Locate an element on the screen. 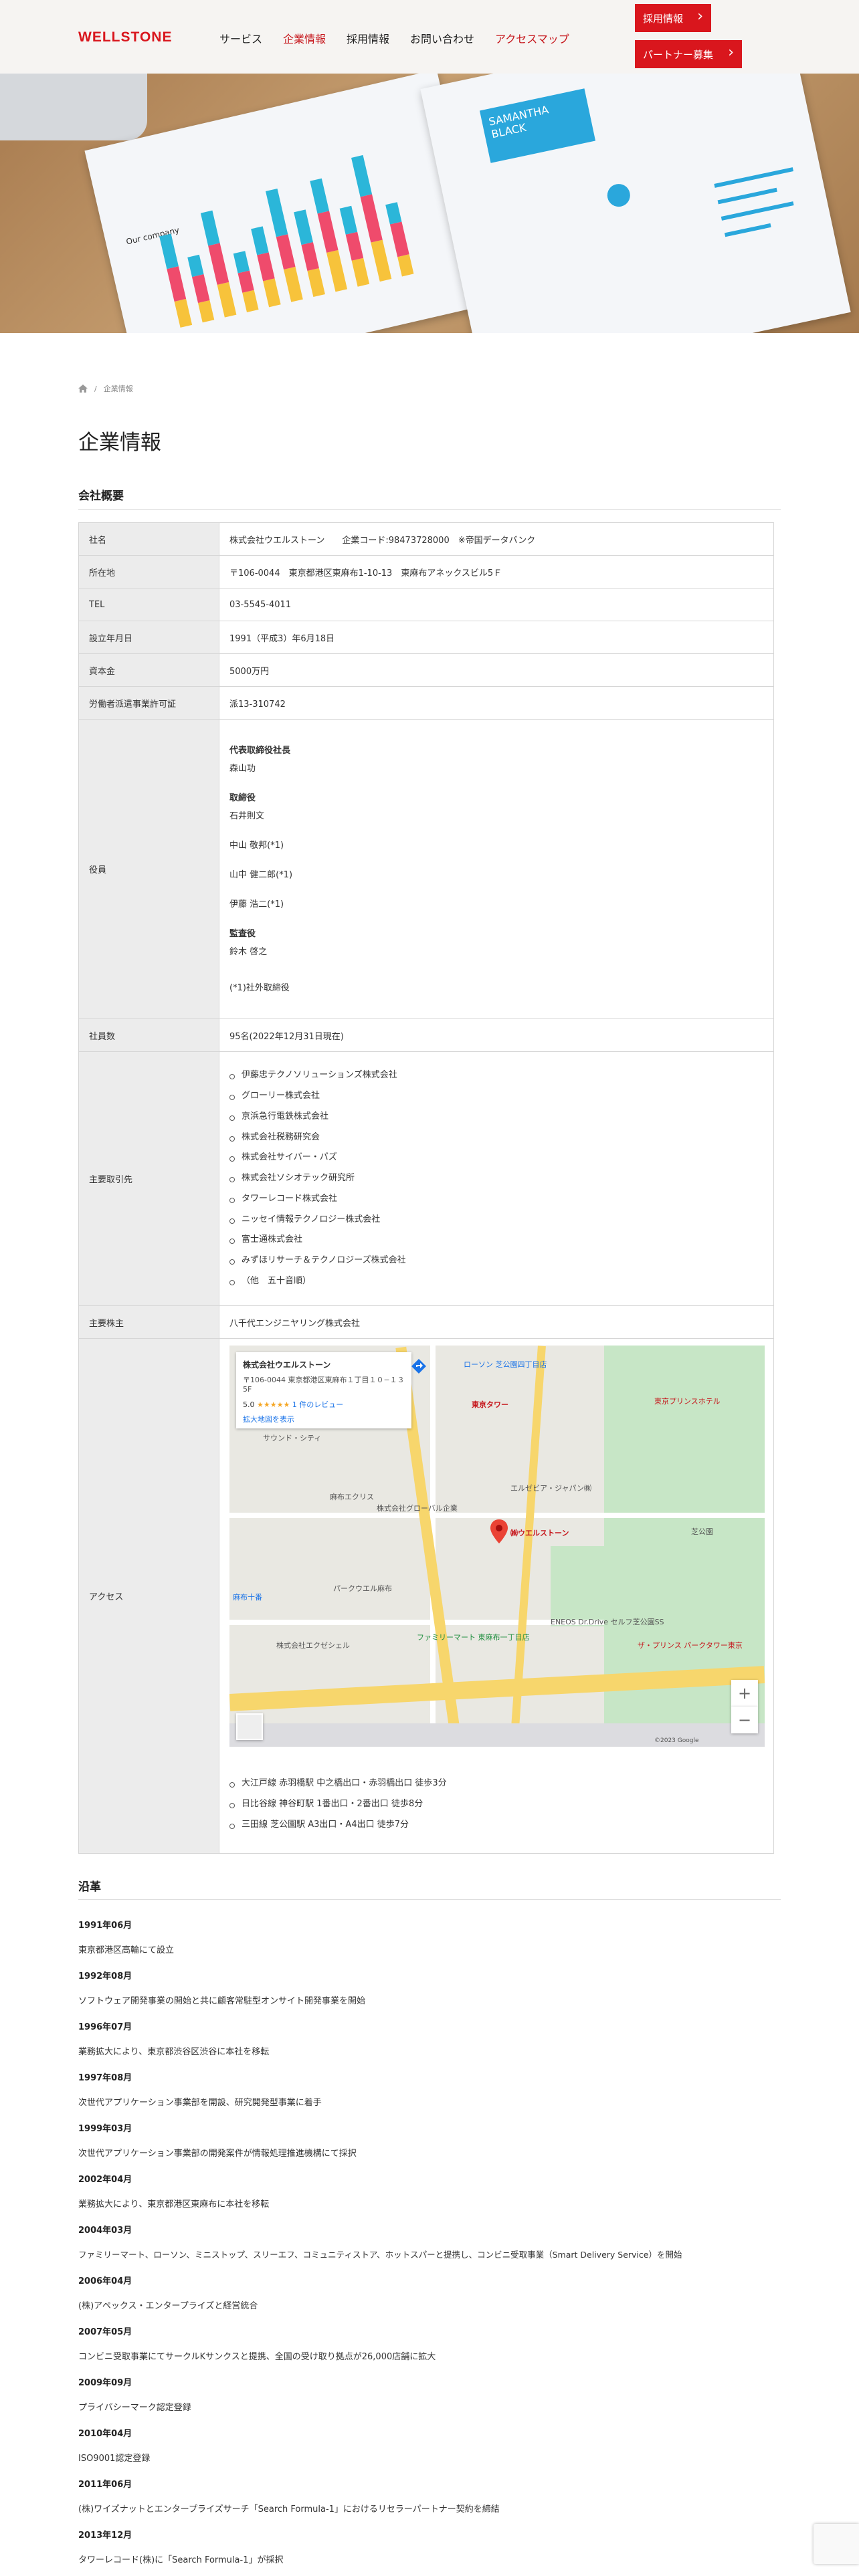 The width and height of the screenshot is (859, 2576). divider is located at coordinates (429, 1899).